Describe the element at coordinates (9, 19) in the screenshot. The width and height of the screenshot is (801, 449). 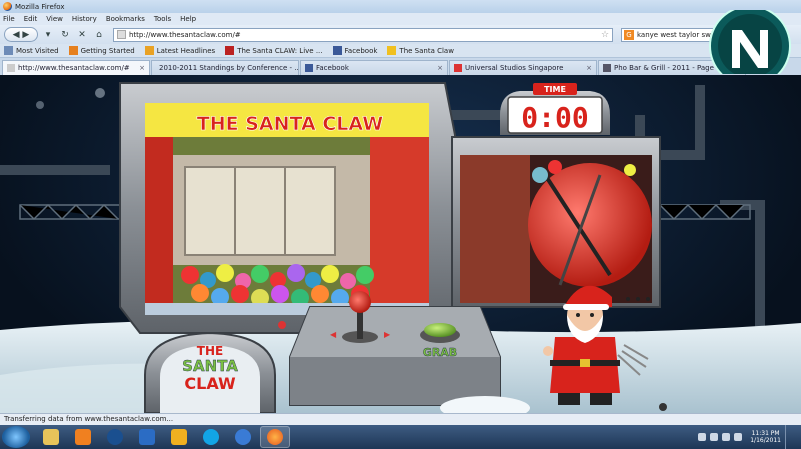
I see `menu-file: File` at that location.